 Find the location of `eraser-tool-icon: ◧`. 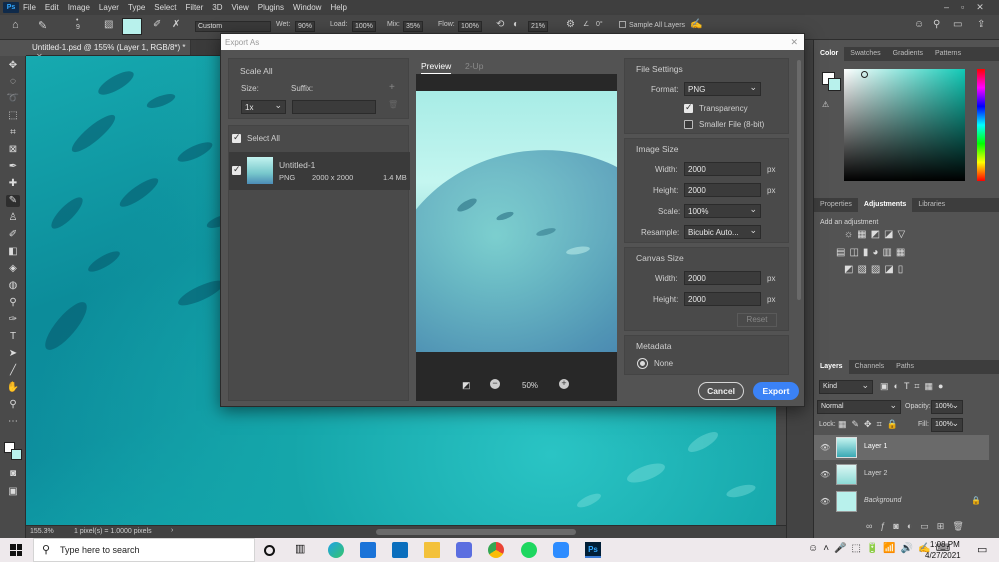

eraser-tool-icon: ◧ is located at coordinates (13, 252).